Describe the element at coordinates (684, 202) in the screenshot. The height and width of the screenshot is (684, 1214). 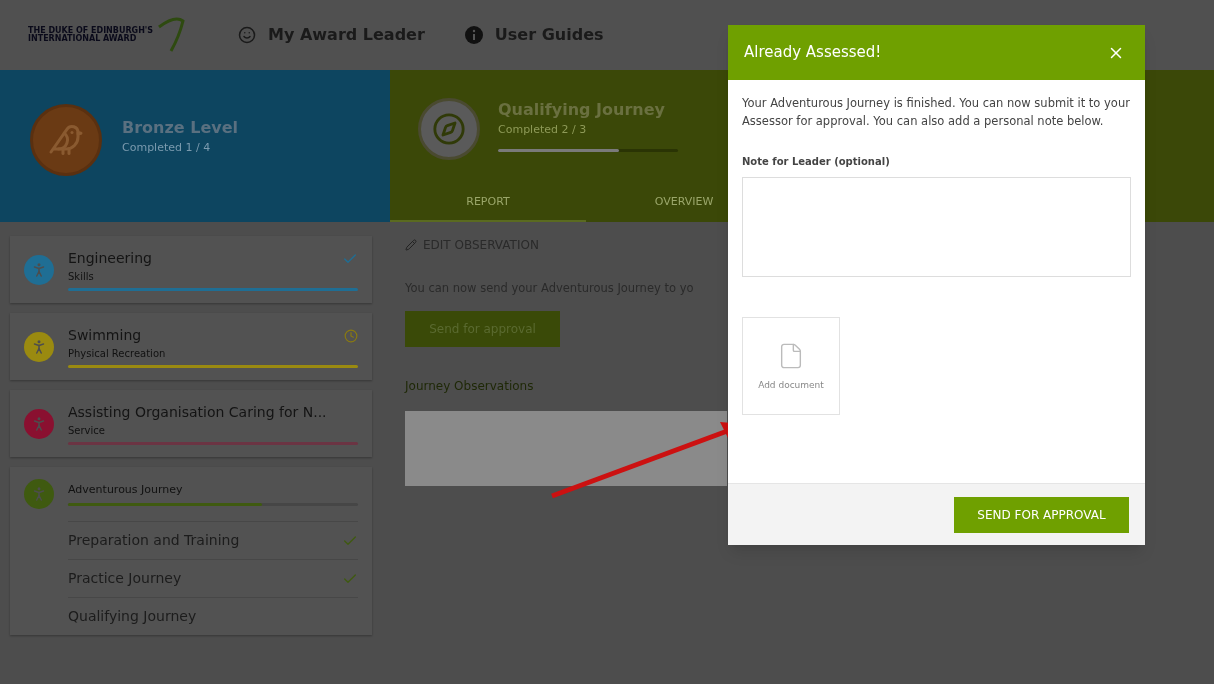
I see `tab: OVERVIEW` at that location.